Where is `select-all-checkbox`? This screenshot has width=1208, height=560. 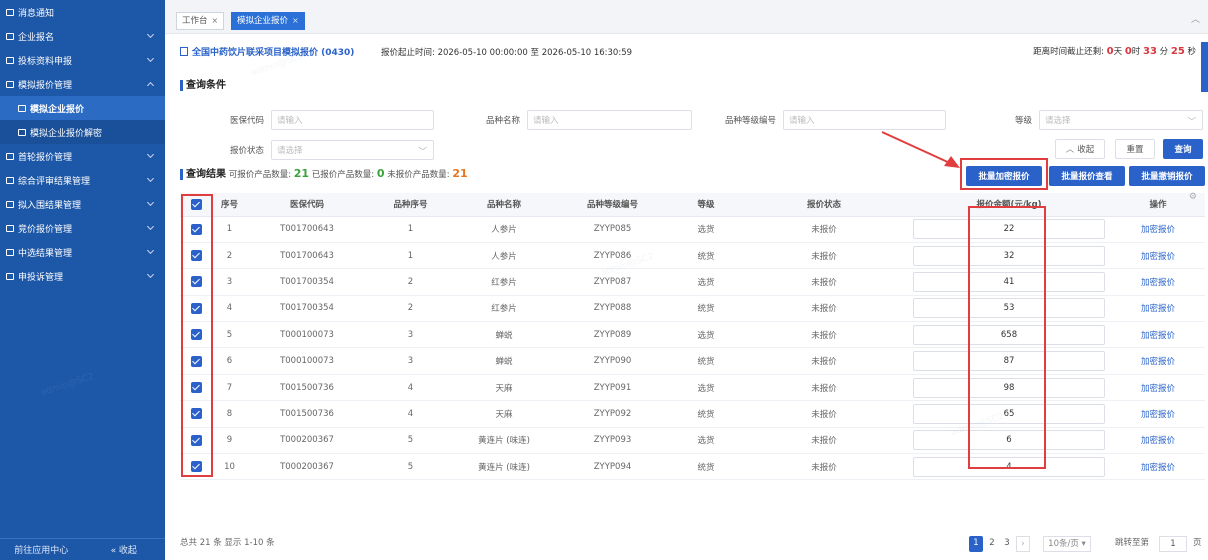 select-all-checkbox is located at coordinates (196, 205).